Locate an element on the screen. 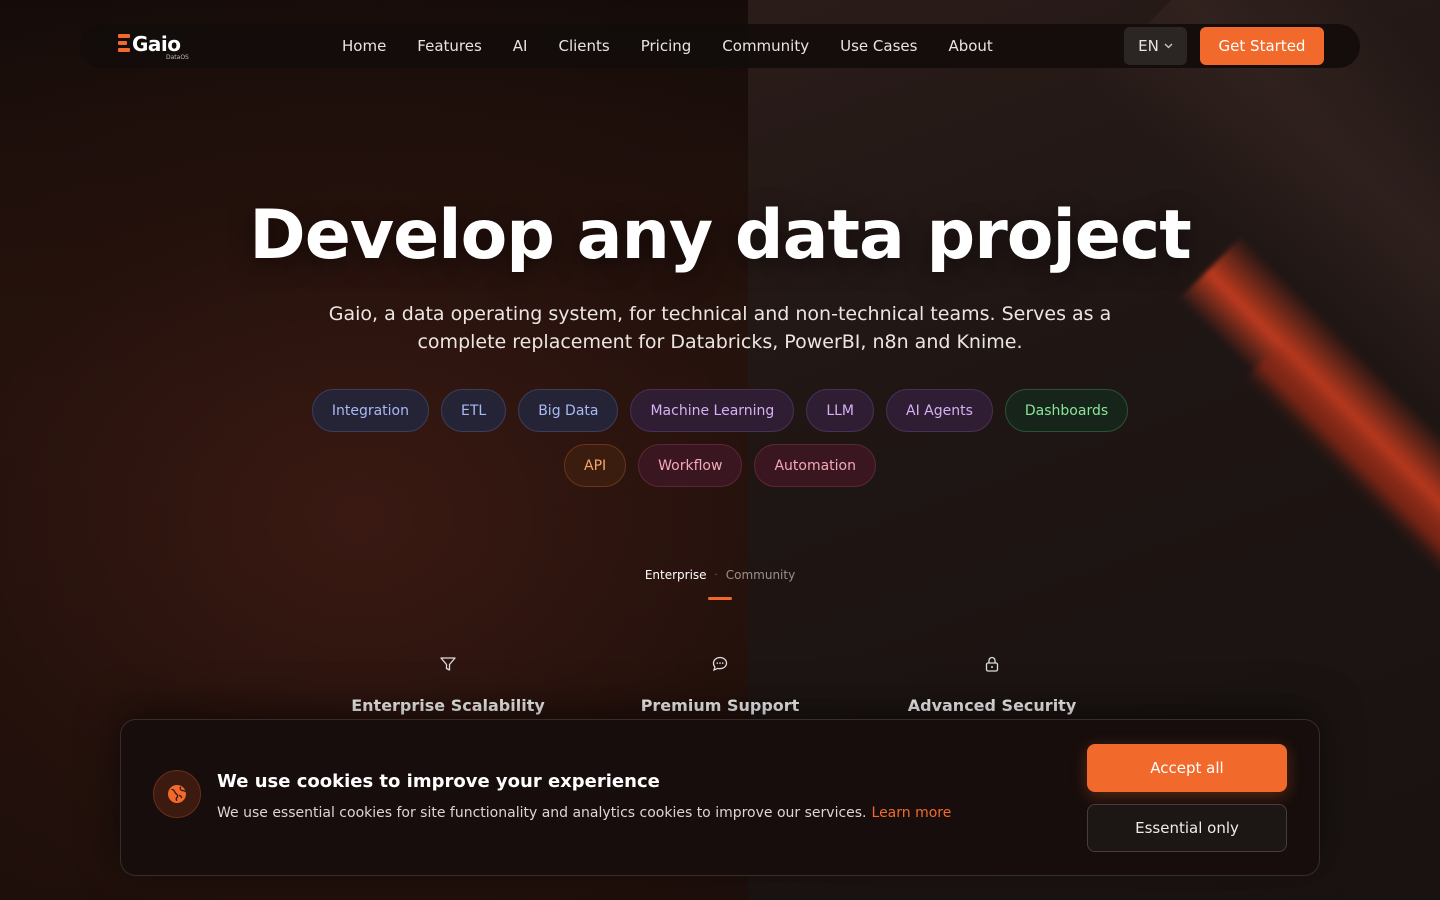  edition-tab-enterprise: Enterprise is located at coordinates (676, 575).